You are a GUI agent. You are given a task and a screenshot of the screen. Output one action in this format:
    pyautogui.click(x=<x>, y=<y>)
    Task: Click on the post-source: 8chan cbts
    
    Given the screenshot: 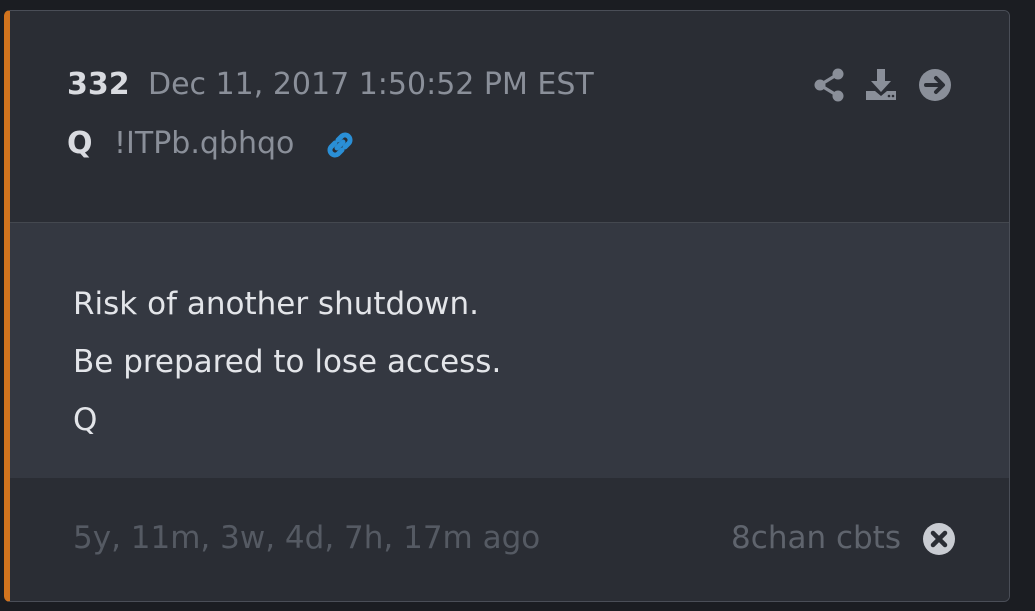 What is the action you would take?
    pyautogui.click(x=816, y=538)
    